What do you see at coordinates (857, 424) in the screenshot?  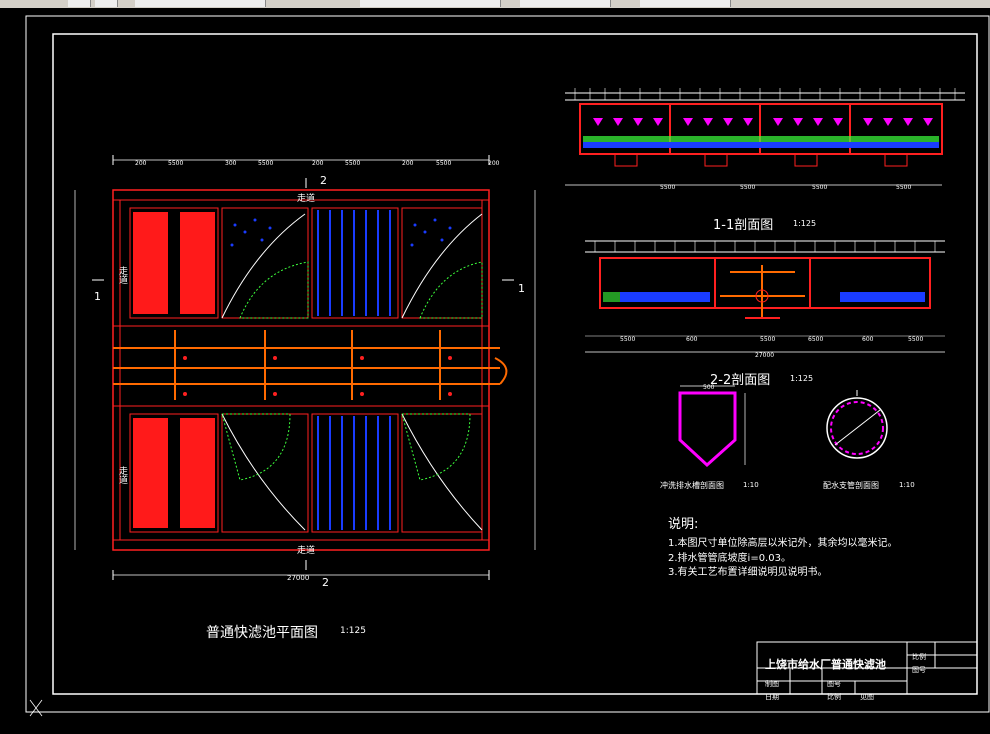 I see `detail-pipe` at bounding box center [857, 424].